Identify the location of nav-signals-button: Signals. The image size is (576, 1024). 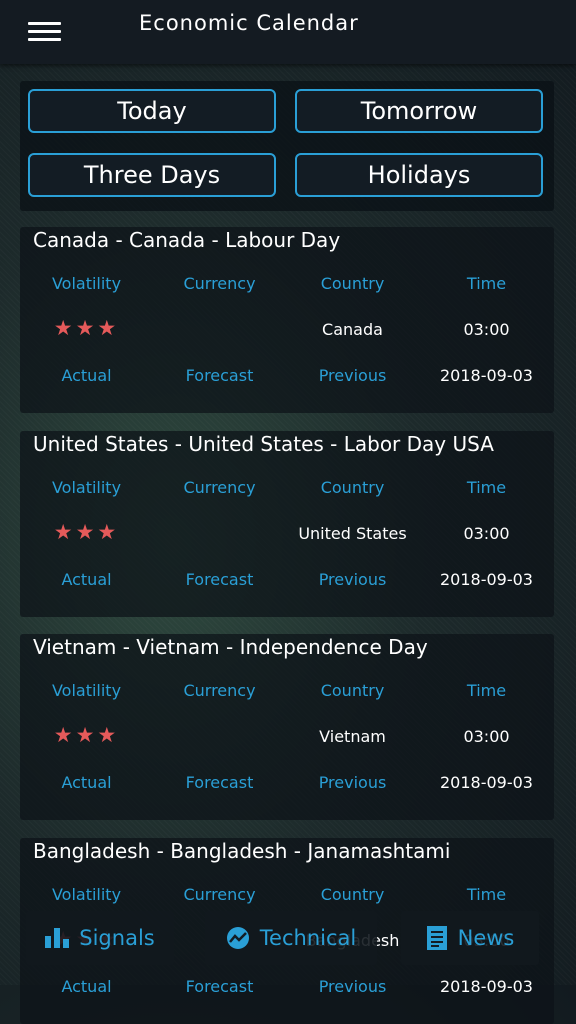
(100, 938).